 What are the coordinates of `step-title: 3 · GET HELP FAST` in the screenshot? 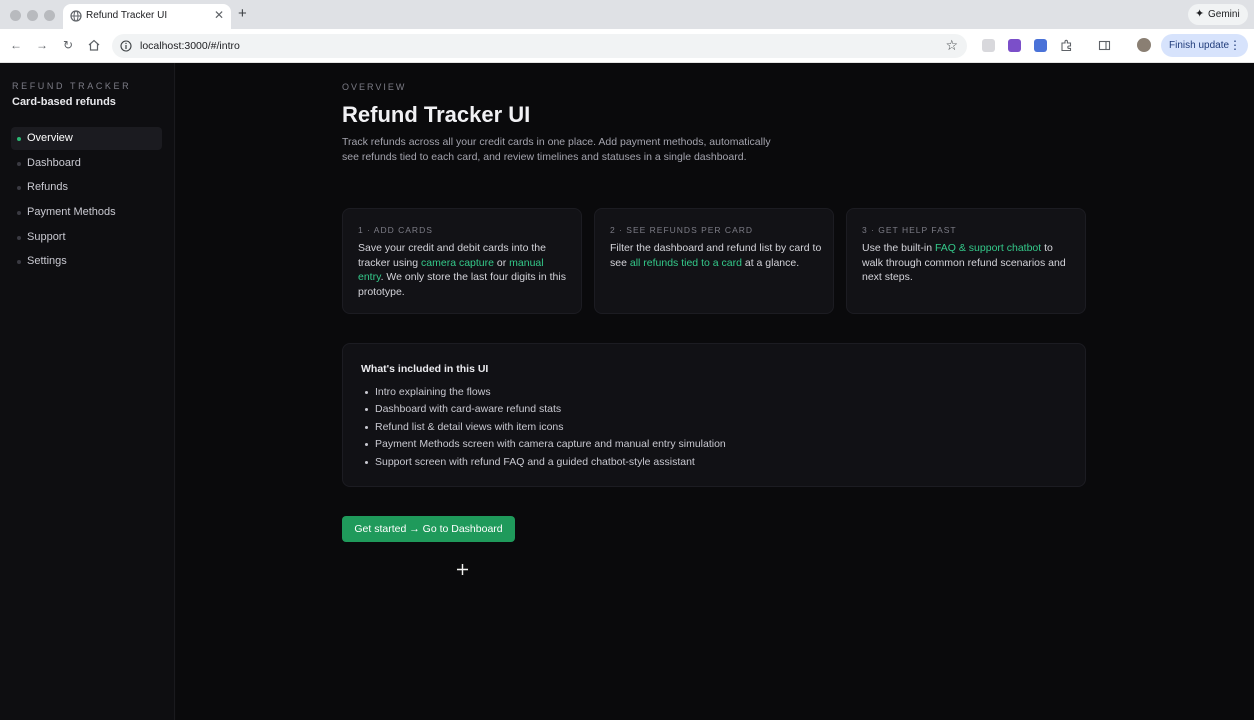 It's located at (909, 230).